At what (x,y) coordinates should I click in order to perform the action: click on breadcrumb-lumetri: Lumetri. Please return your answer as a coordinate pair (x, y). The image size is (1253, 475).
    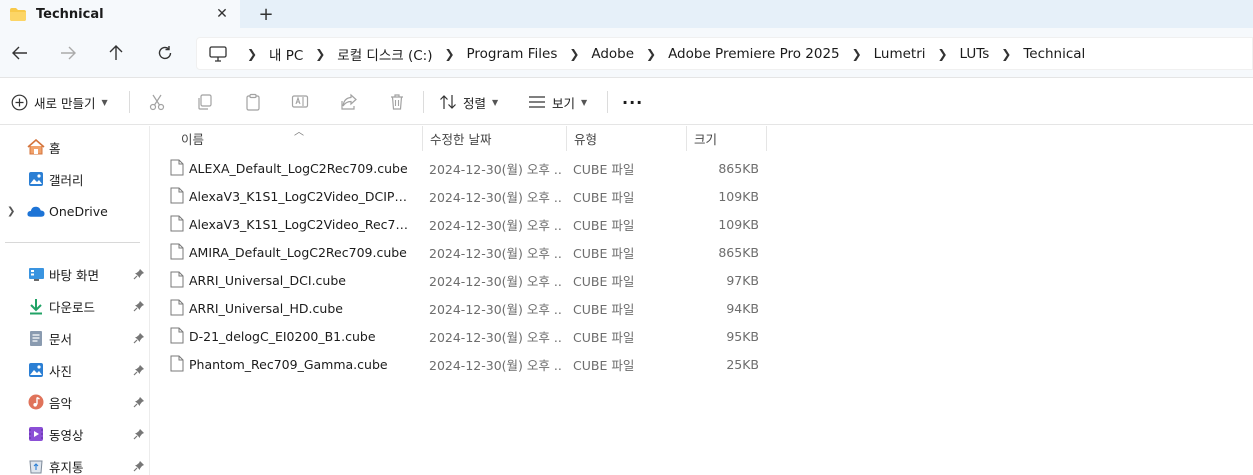
    Looking at the image, I should click on (900, 54).